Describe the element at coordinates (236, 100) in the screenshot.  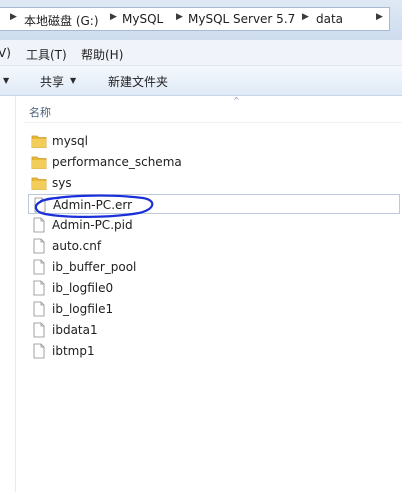
I see `sort-ascending-icon: ^` at that location.